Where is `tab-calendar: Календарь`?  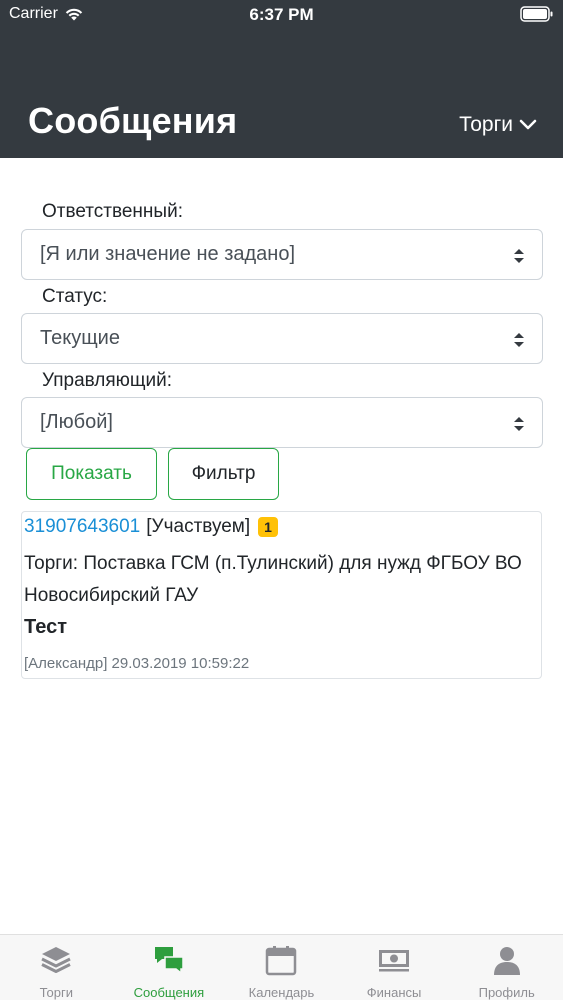 tab-calendar: Календарь is located at coordinates (281, 967).